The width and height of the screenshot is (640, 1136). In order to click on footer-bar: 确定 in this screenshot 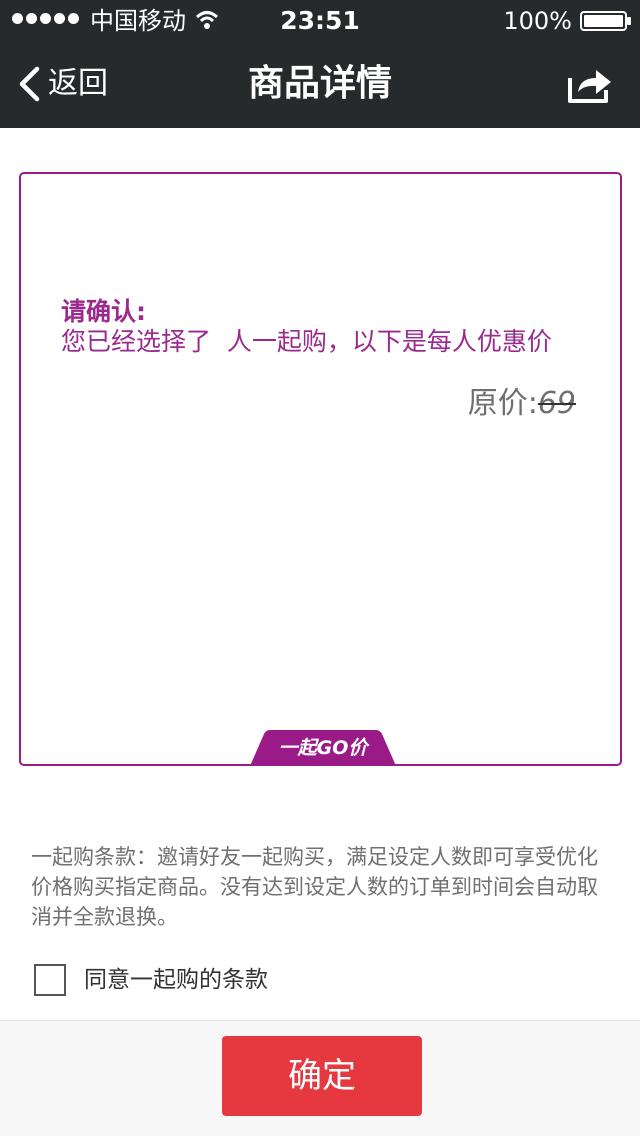, I will do `click(320, 1078)`.